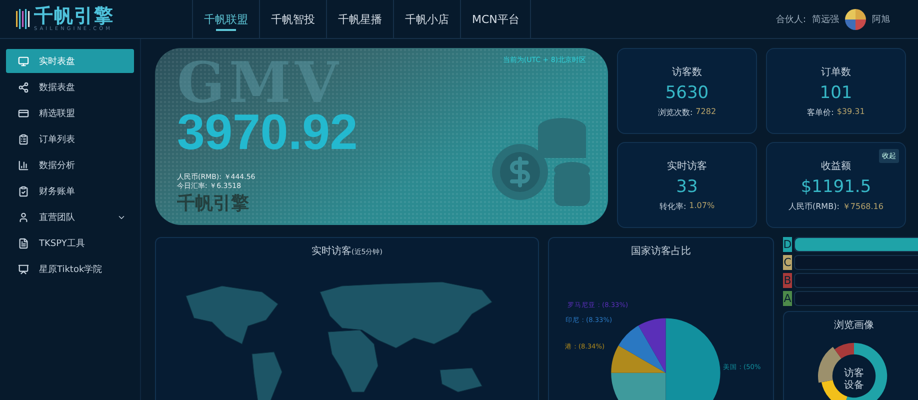 Image resolution: width=918 pixels, height=400 pixels. I want to click on panel-title: 实时访客, so click(332, 251).